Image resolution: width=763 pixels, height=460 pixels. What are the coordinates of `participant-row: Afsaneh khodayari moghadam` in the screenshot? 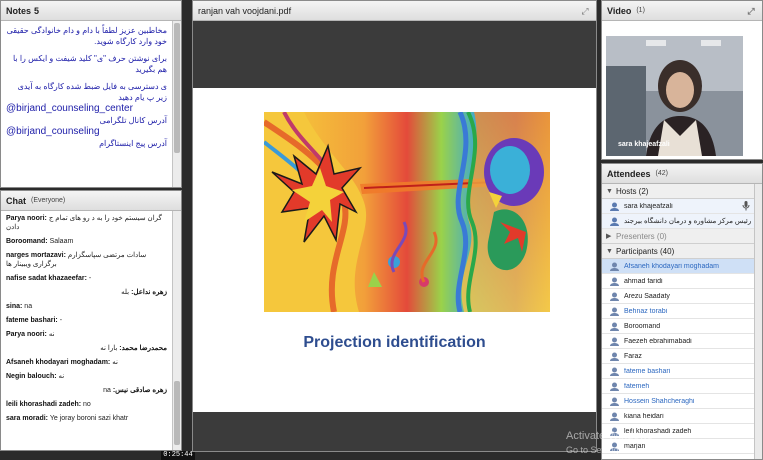 It's located at (678, 266).